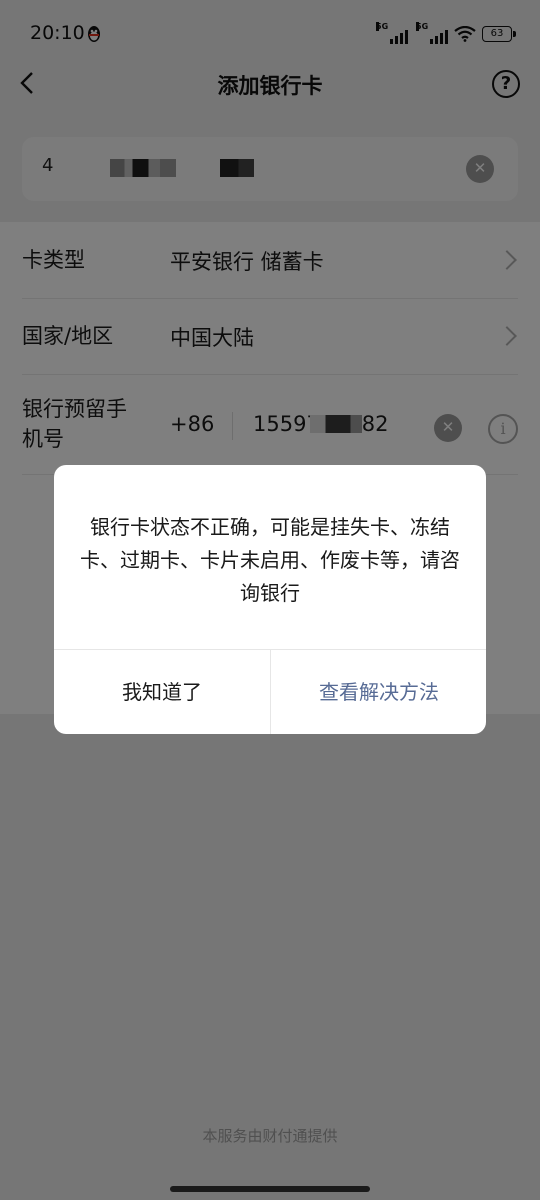 The image size is (540, 1200). I want to click on dialog-message: 银行卡状态不正确，可能是挂失卡、冻结卡、过期卡、卡片未启用、作废卡等，请咨询银行, so click(270, 560).